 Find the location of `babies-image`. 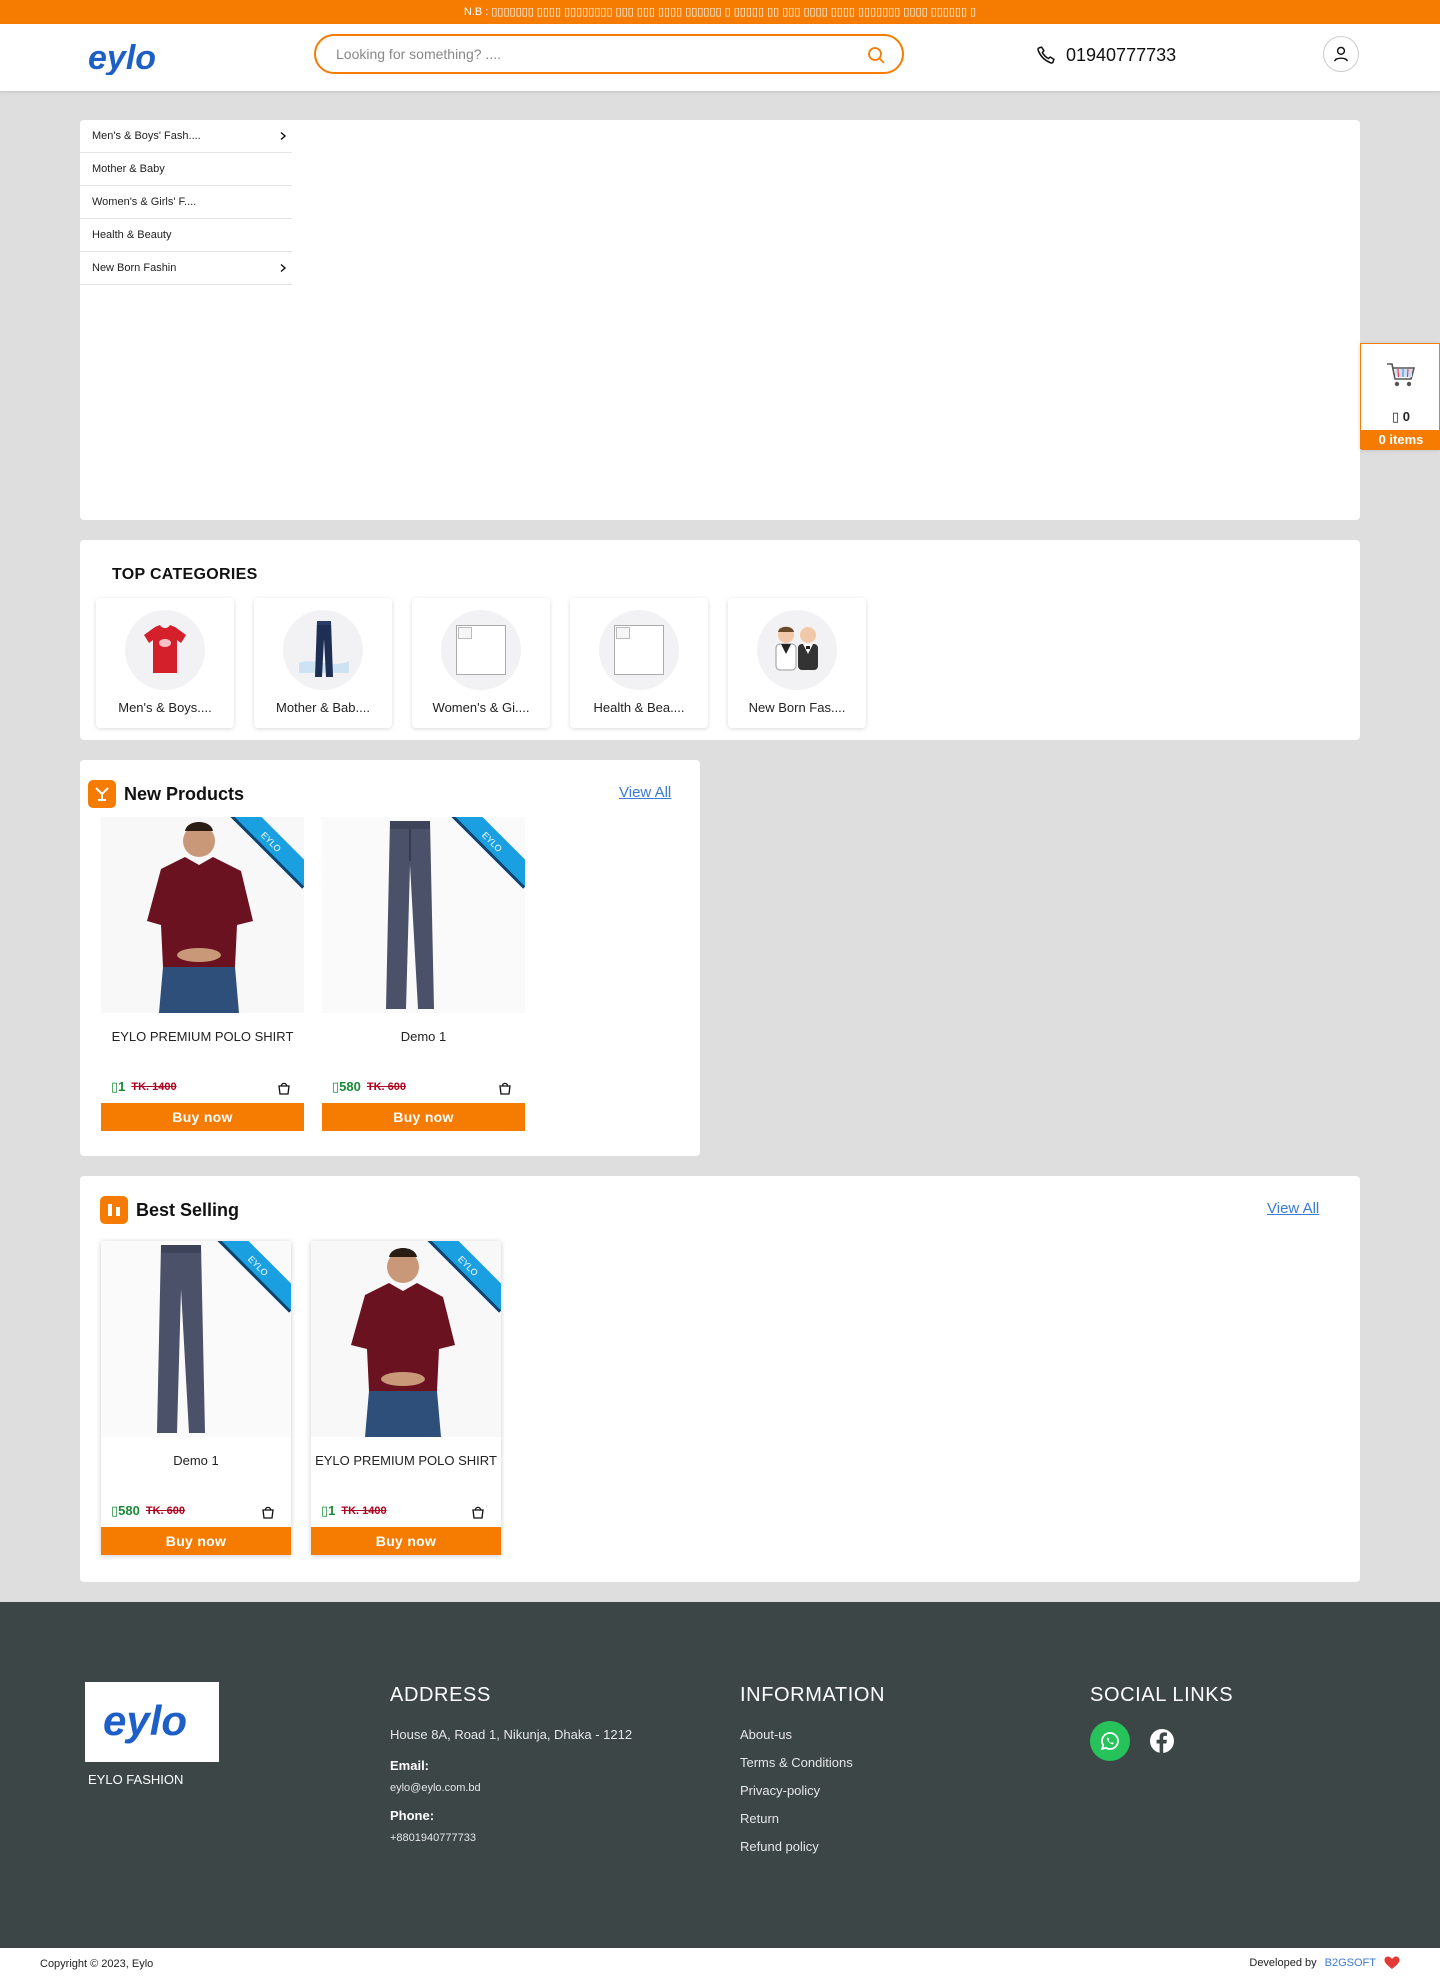

babies-image is located at coordinates (796, 648).